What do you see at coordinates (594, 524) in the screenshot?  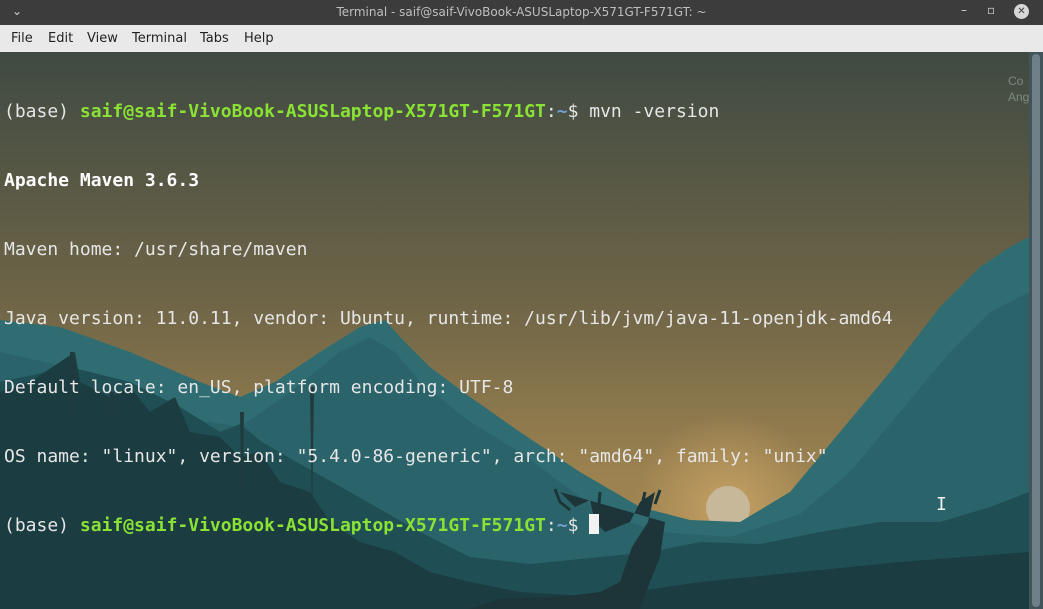 I see `text-cursor` at bounding box center [594, 524].